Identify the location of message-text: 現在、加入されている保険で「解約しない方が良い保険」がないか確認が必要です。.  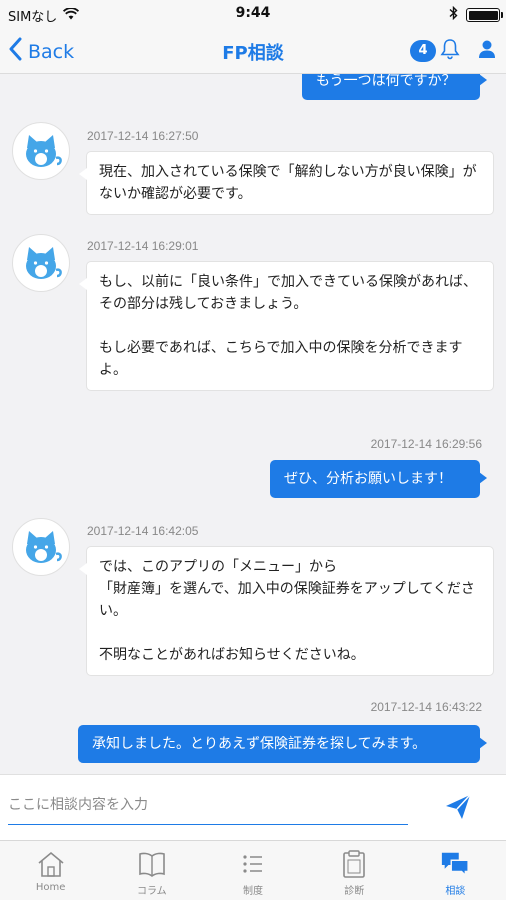
(288, 183).